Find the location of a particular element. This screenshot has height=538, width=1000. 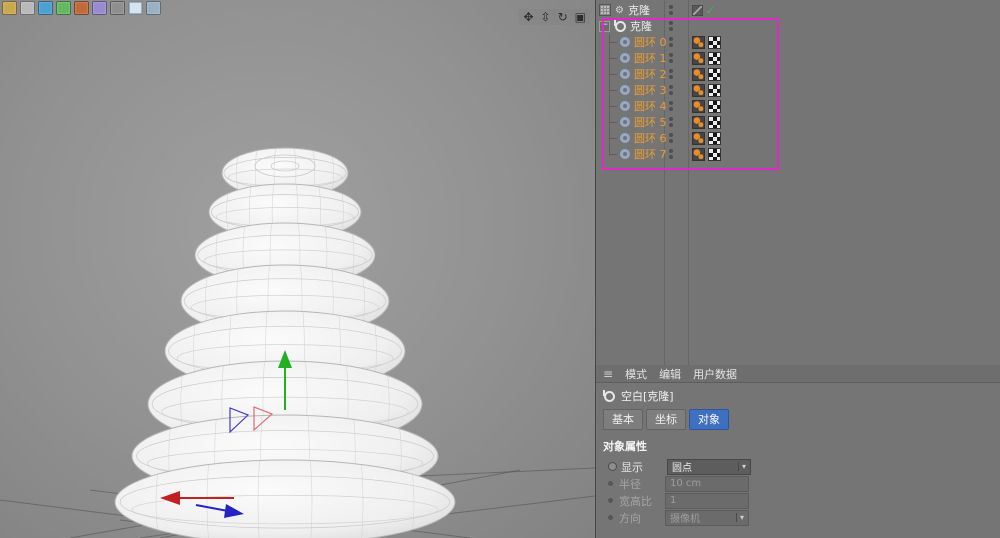

disabled-tag-icon is located at coordinates (697, 10).